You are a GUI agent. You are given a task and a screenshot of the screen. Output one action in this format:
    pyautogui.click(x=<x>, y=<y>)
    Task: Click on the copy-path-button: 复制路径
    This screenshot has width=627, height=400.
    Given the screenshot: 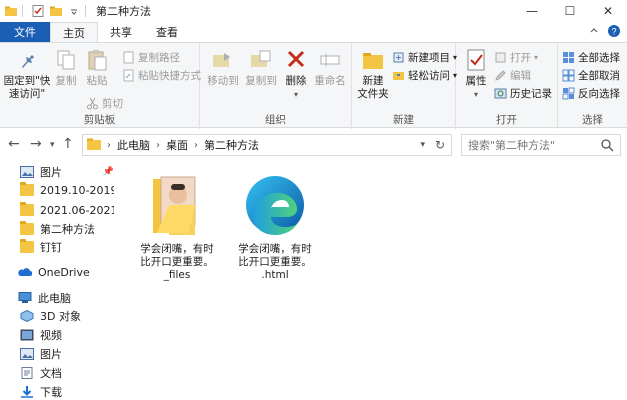 What is the action you would take?
    pyautogui.click(x=151, y=57)
    